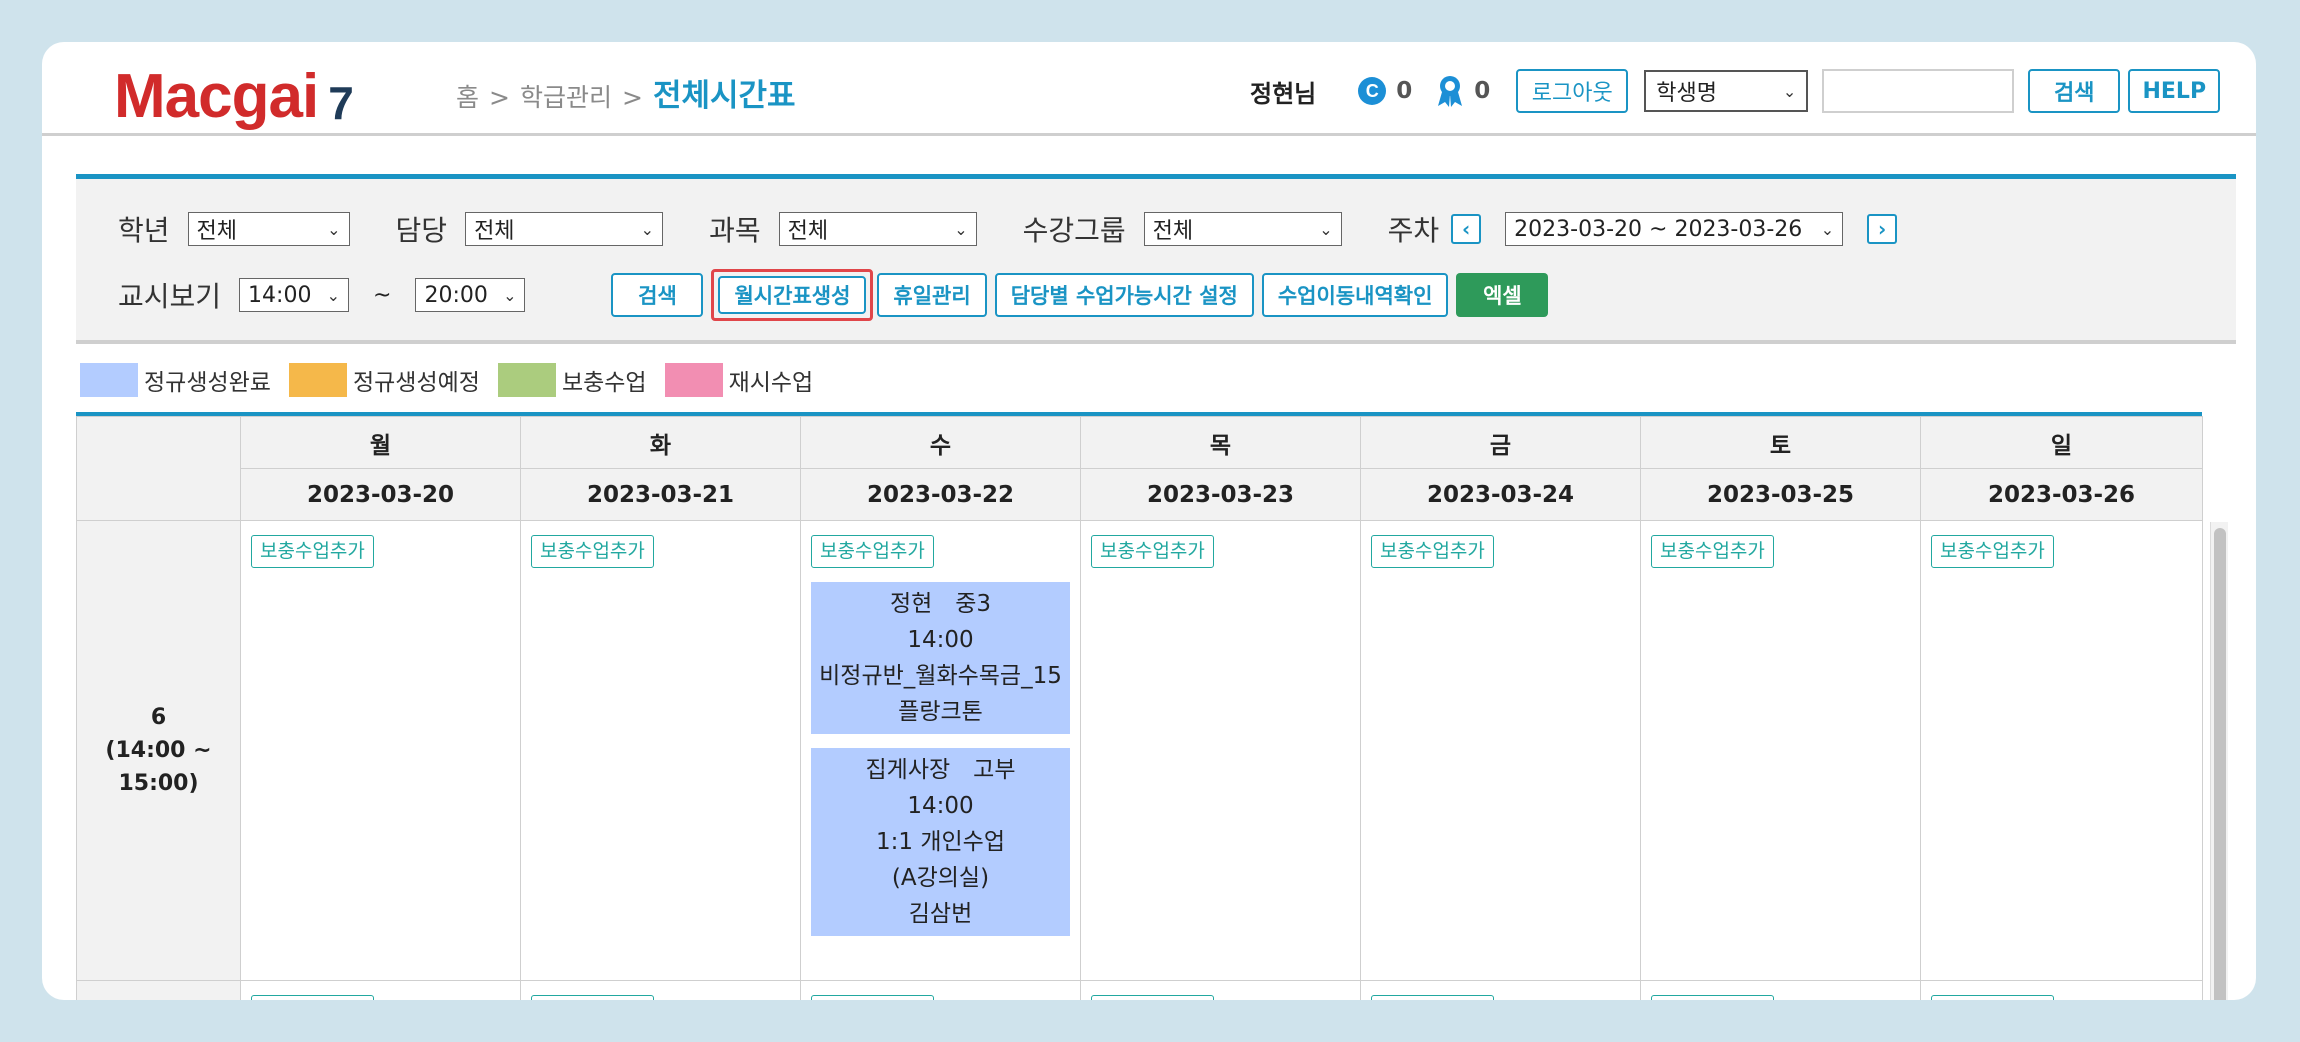  I want to click on legend-item: 재시수업, so click(738, 380).